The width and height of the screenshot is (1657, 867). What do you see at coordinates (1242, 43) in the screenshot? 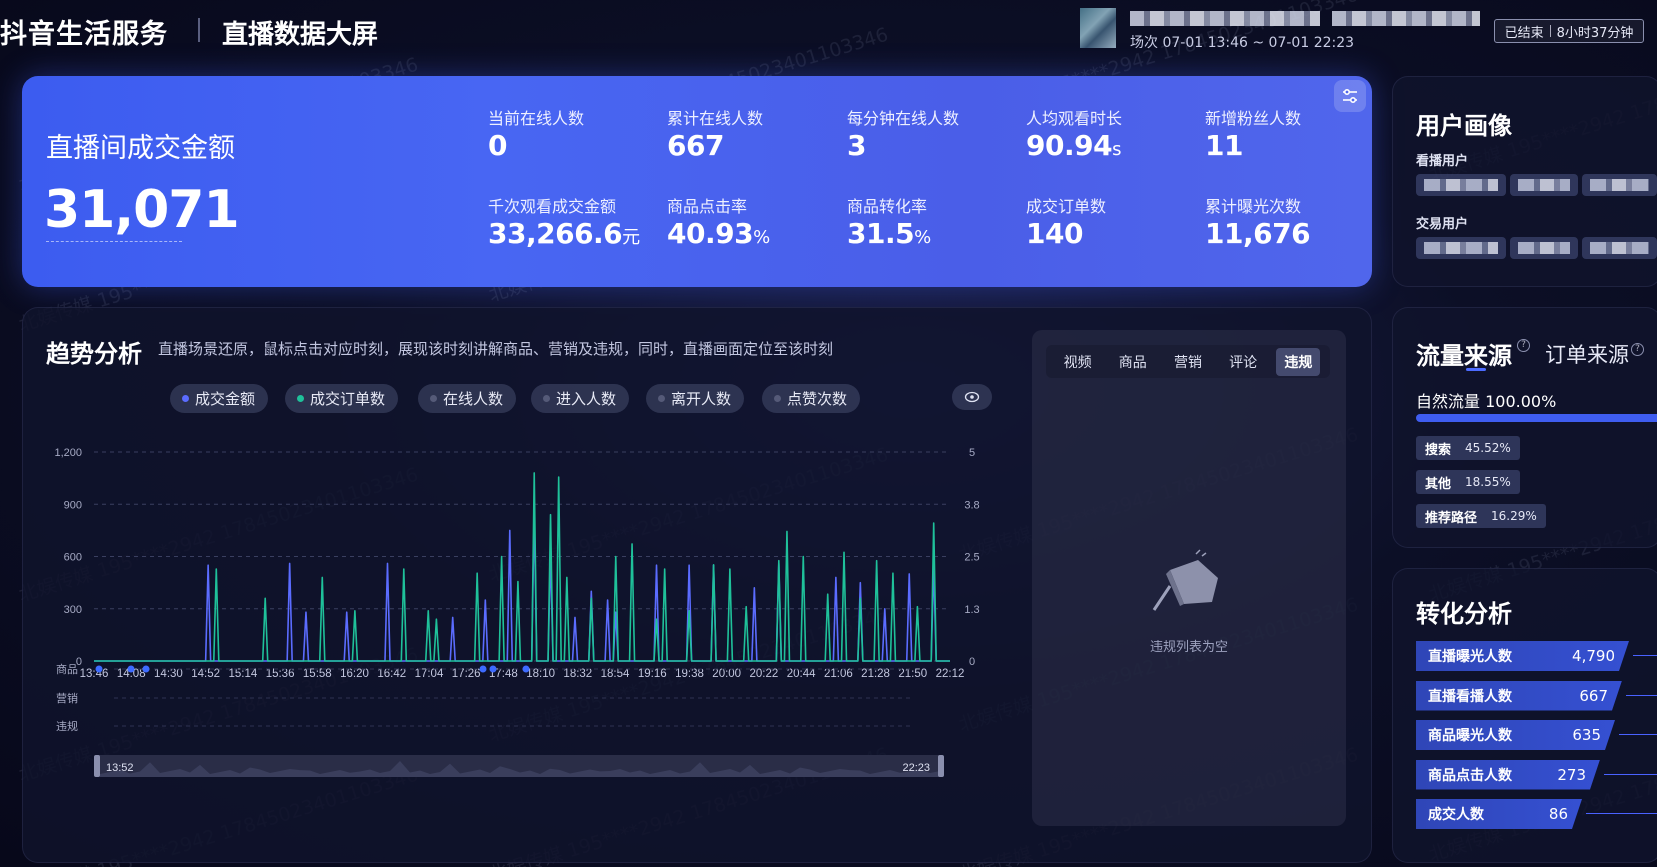
I see `session-time: 场次 07-01 13:46 ~ 07-01 22:23` at bounding box center [1242, 43].